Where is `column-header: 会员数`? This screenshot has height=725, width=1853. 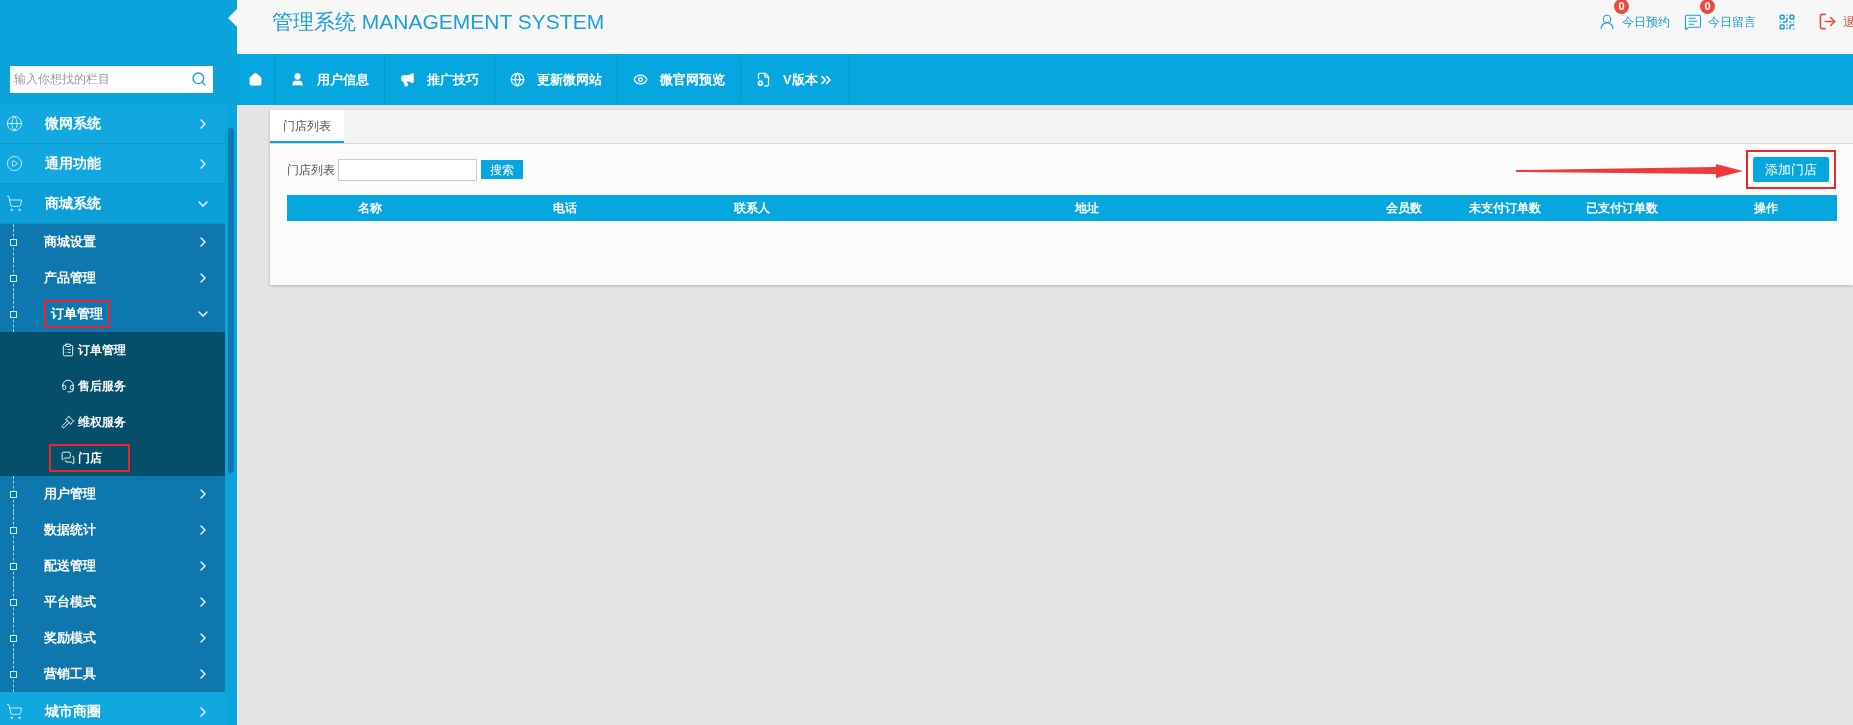
column-header: 会员数 is located at coordinates (1404, 208).